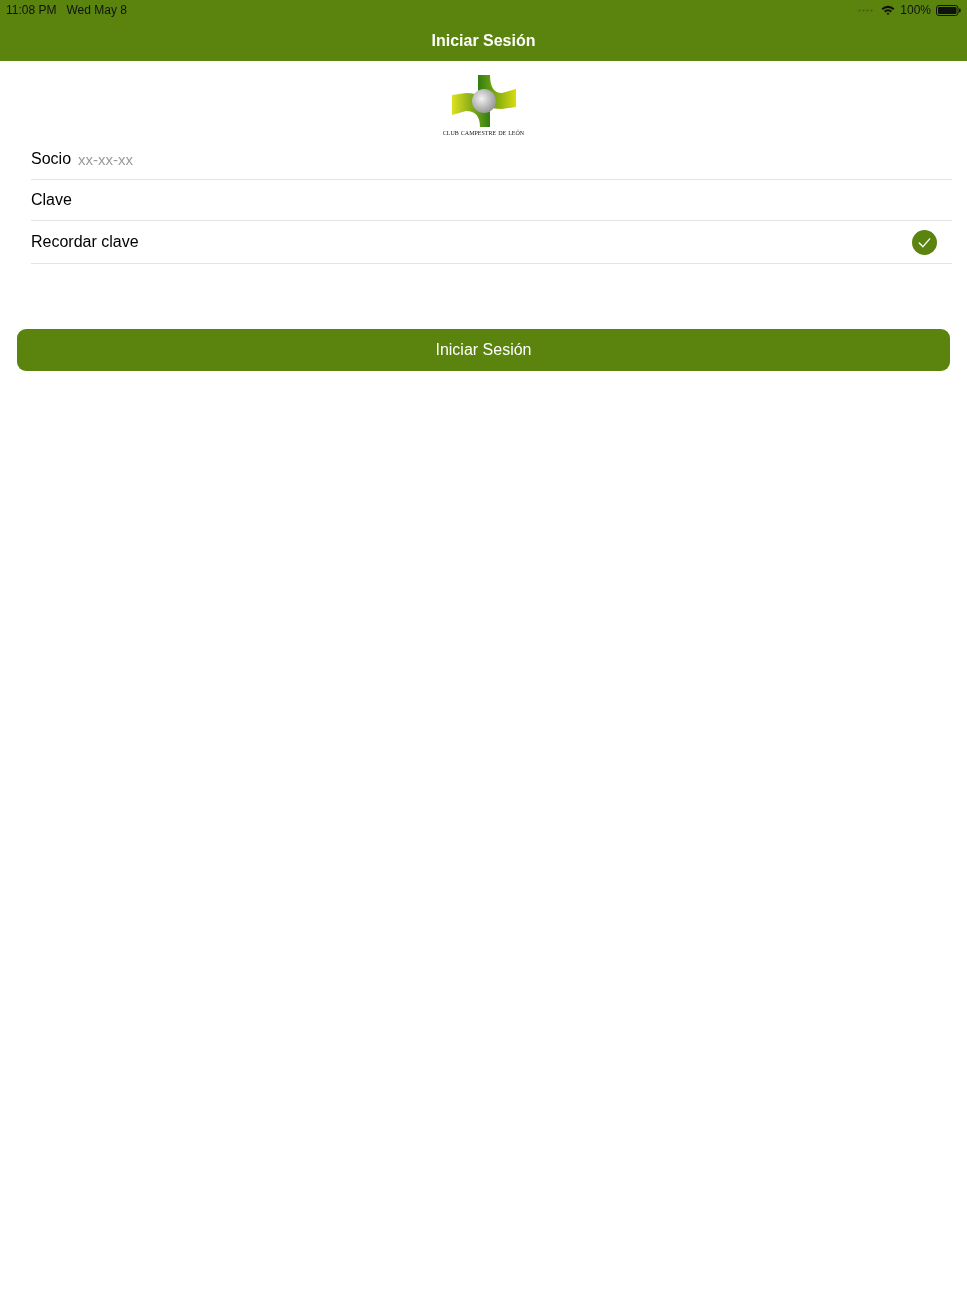 The height and width of the screenshot is (1290, 967). What do you see at coordinates (483, 40) in the screenshot?
I see `nav-title: Iniciar Sesión` at bounding box center [483, 40].